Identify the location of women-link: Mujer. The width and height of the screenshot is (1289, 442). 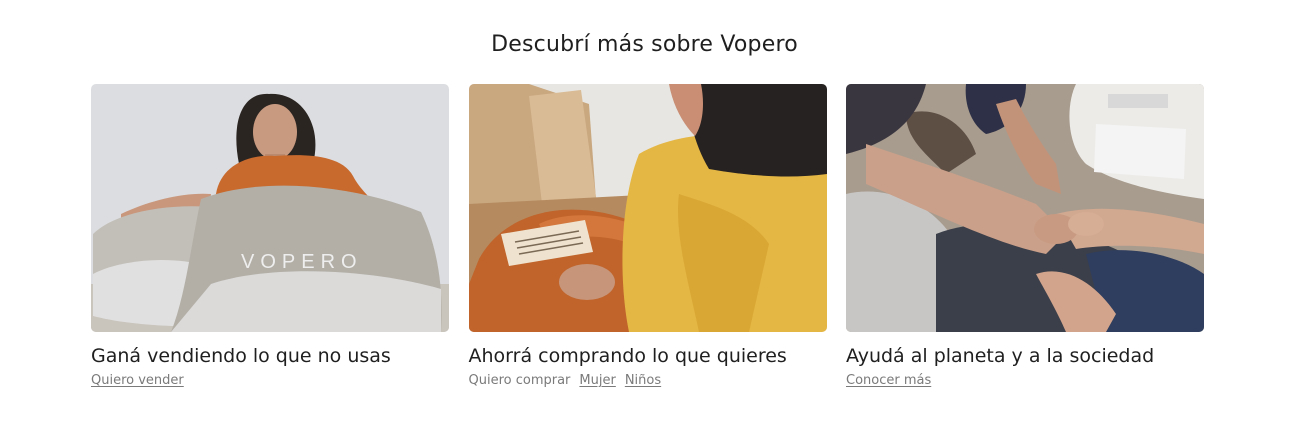
(597, 380).